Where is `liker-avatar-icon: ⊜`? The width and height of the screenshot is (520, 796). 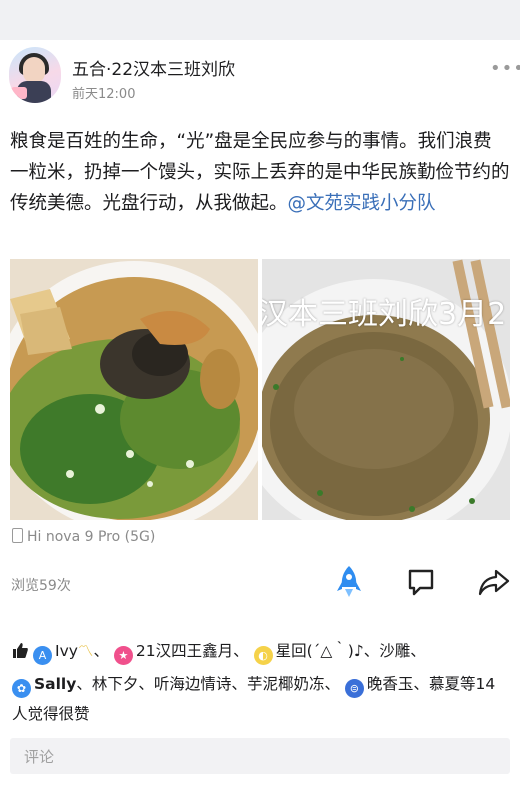
liker-avatar-icon: ⊜ is located at coordinates (354, 688).